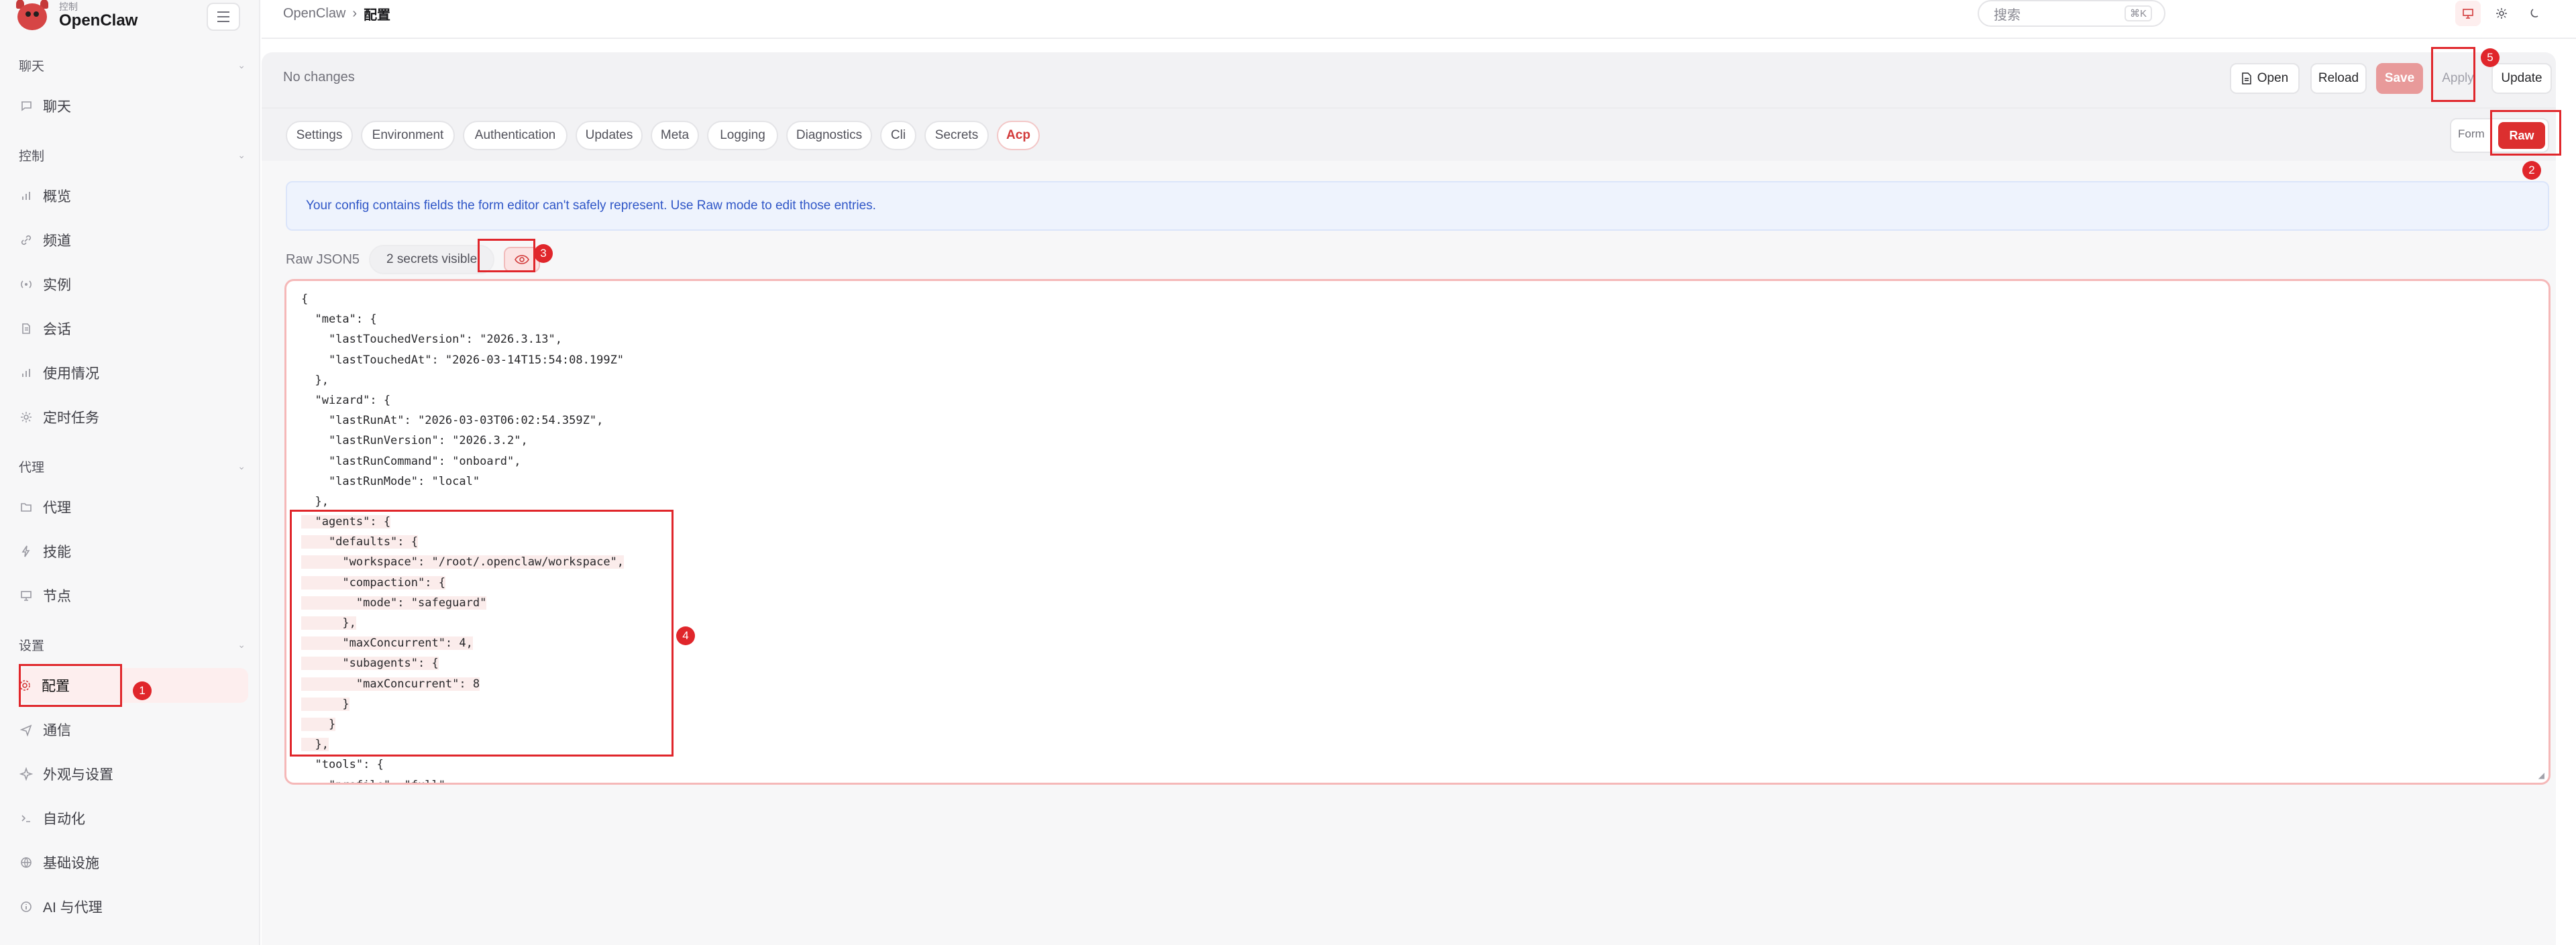 This screenshot has height=945, width=2576. I want to click on dark-theme-button, so click(2535, 13).